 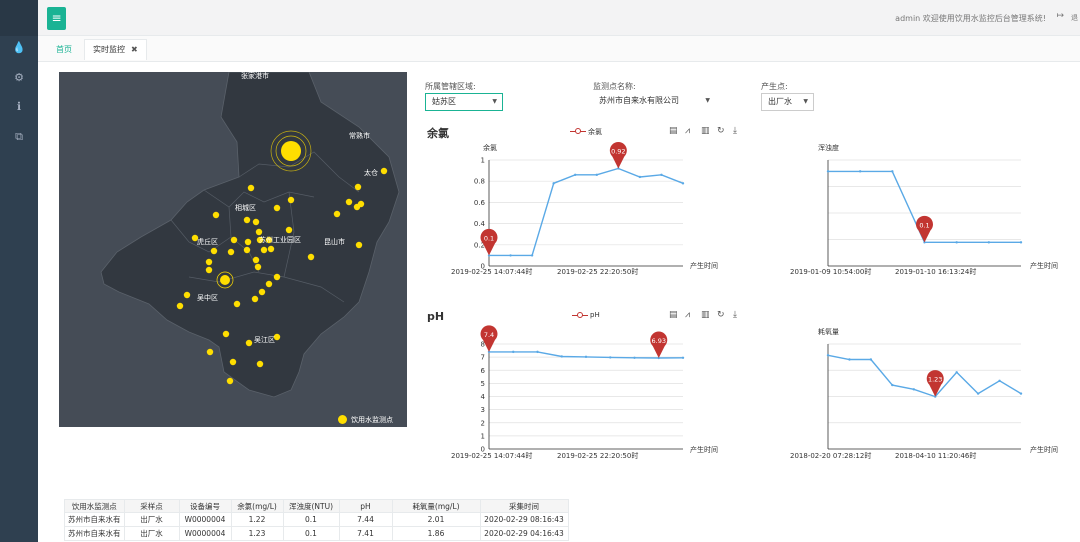 What do you see at coordinates (924, 225) in the screenshot?
I see `marker-label: 0.1` at bounding box center [924, 225].